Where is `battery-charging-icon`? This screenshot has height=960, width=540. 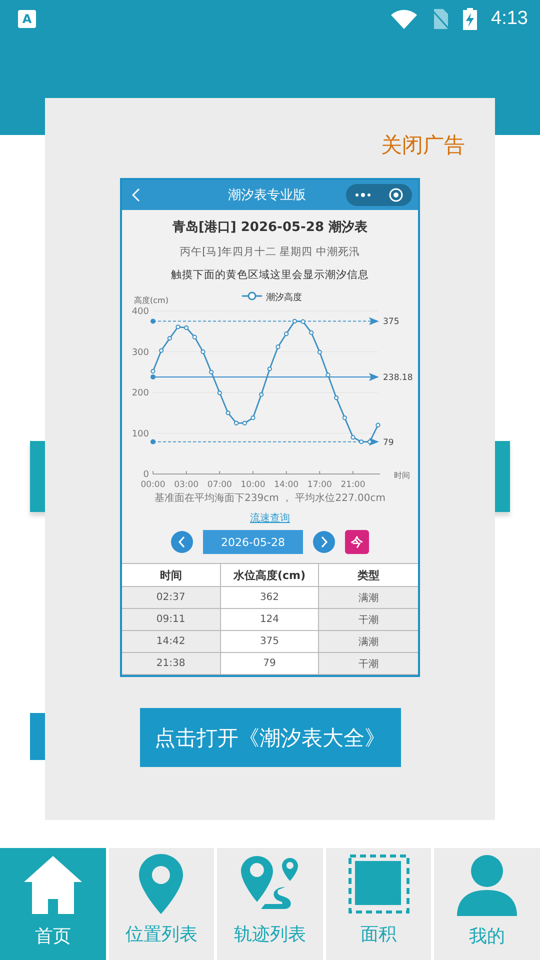 battery-charging-icon is located at coordinates (470, 19).